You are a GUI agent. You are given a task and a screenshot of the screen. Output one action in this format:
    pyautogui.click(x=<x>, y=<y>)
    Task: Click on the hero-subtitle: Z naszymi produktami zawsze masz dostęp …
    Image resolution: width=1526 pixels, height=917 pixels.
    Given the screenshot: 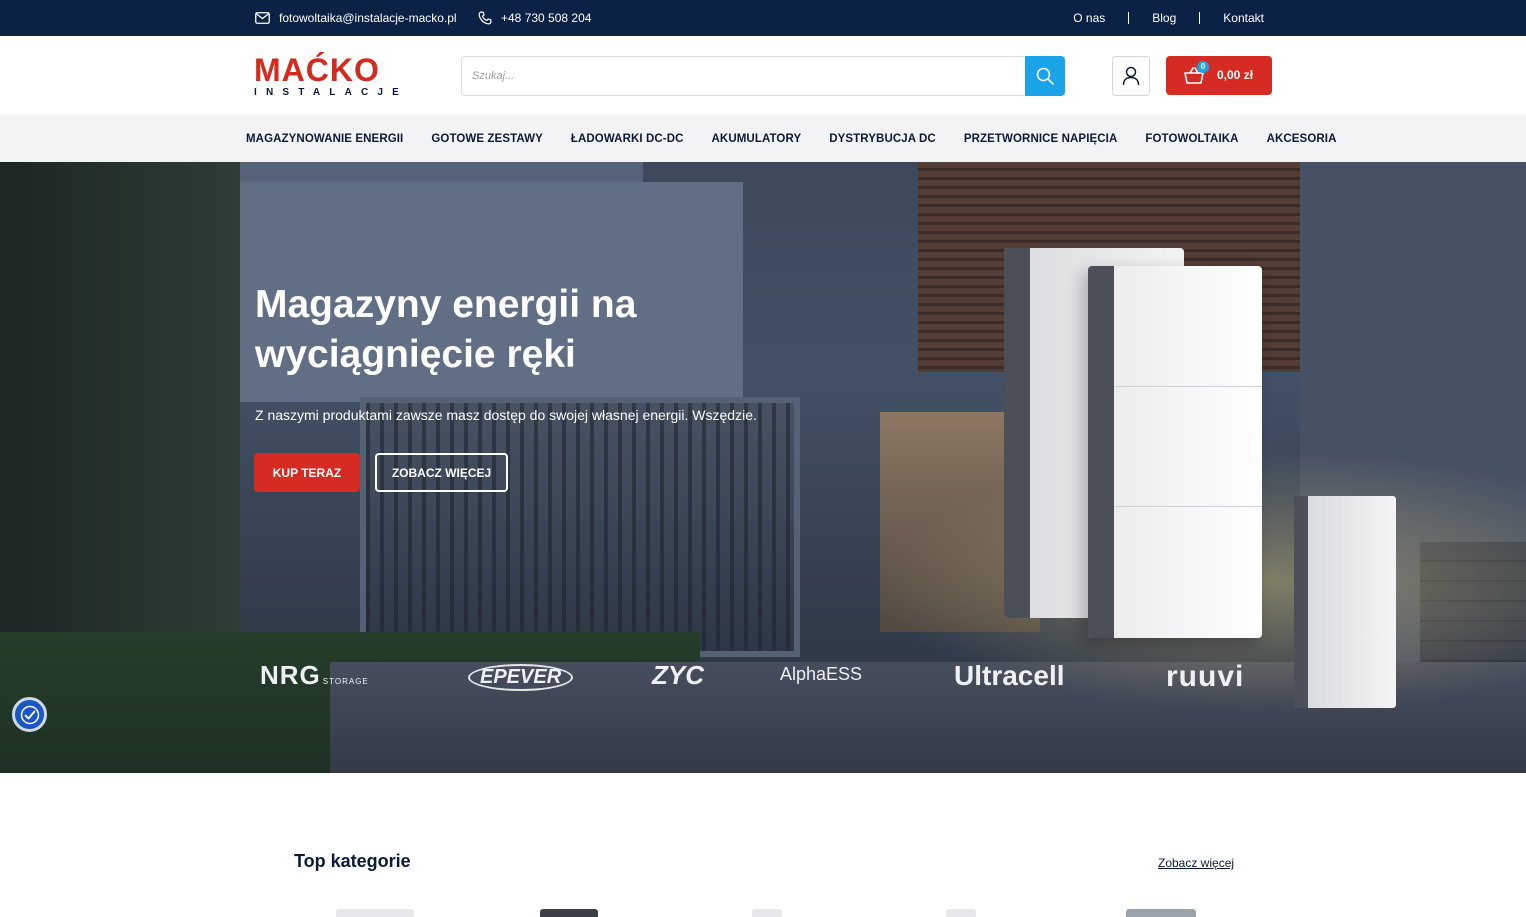 What is the action you would take?
    pyautogui.click(x=506, y=415)
    